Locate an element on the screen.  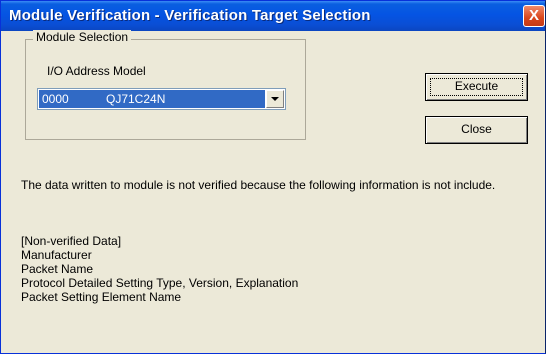
close-button: Close is located at coordinates (476, 130).